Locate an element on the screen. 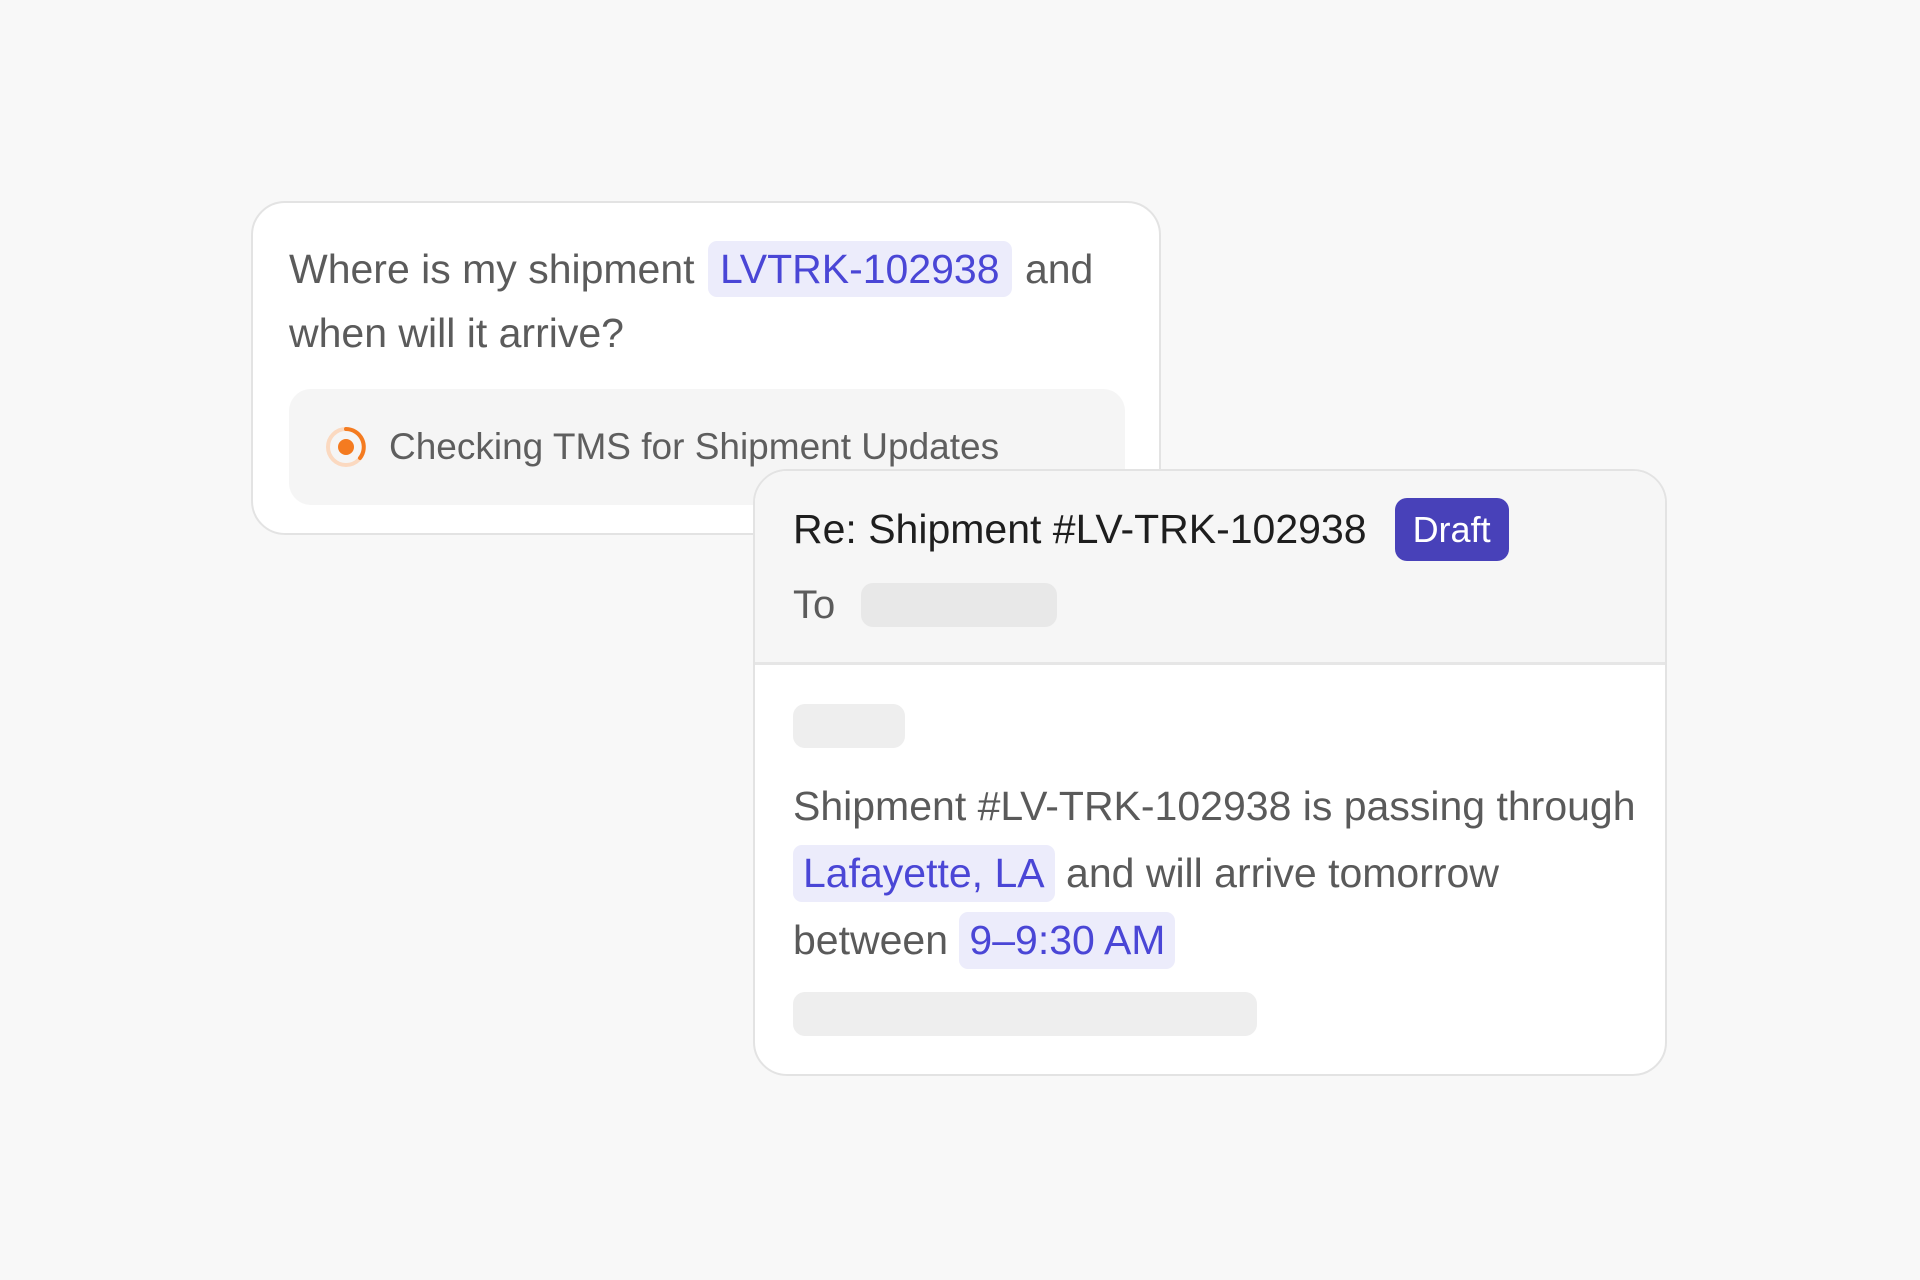 The width and height of the screenshot is (1920, 1280). recipient-field is located at coordinates (959, 605).